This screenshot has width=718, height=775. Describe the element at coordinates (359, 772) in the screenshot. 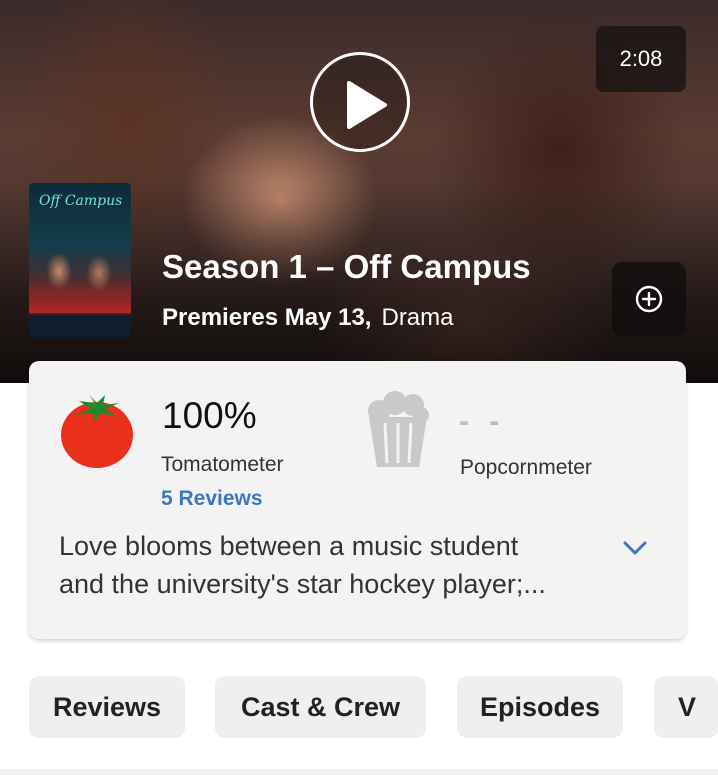

I see `divider` at that location.